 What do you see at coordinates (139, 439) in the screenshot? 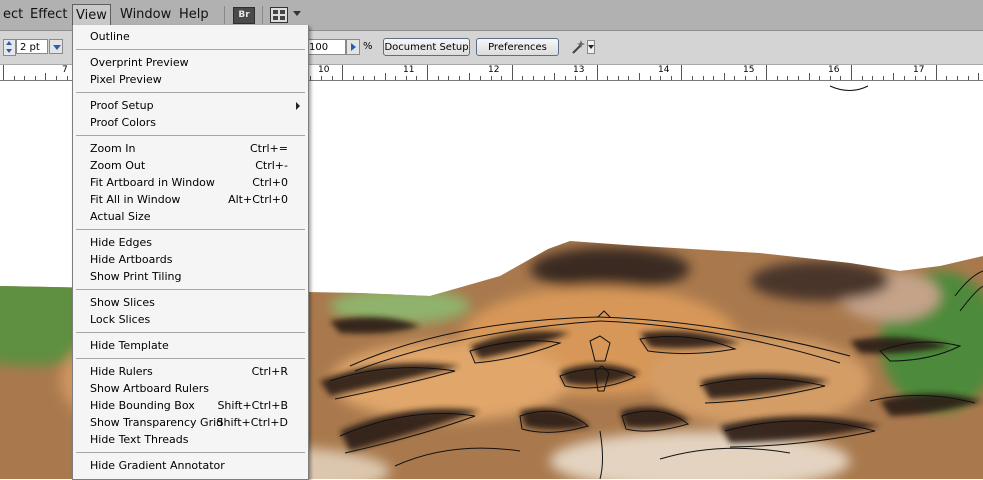
I see `menu-item-label: Hide Text Threads` at bounding box center [139, 439].